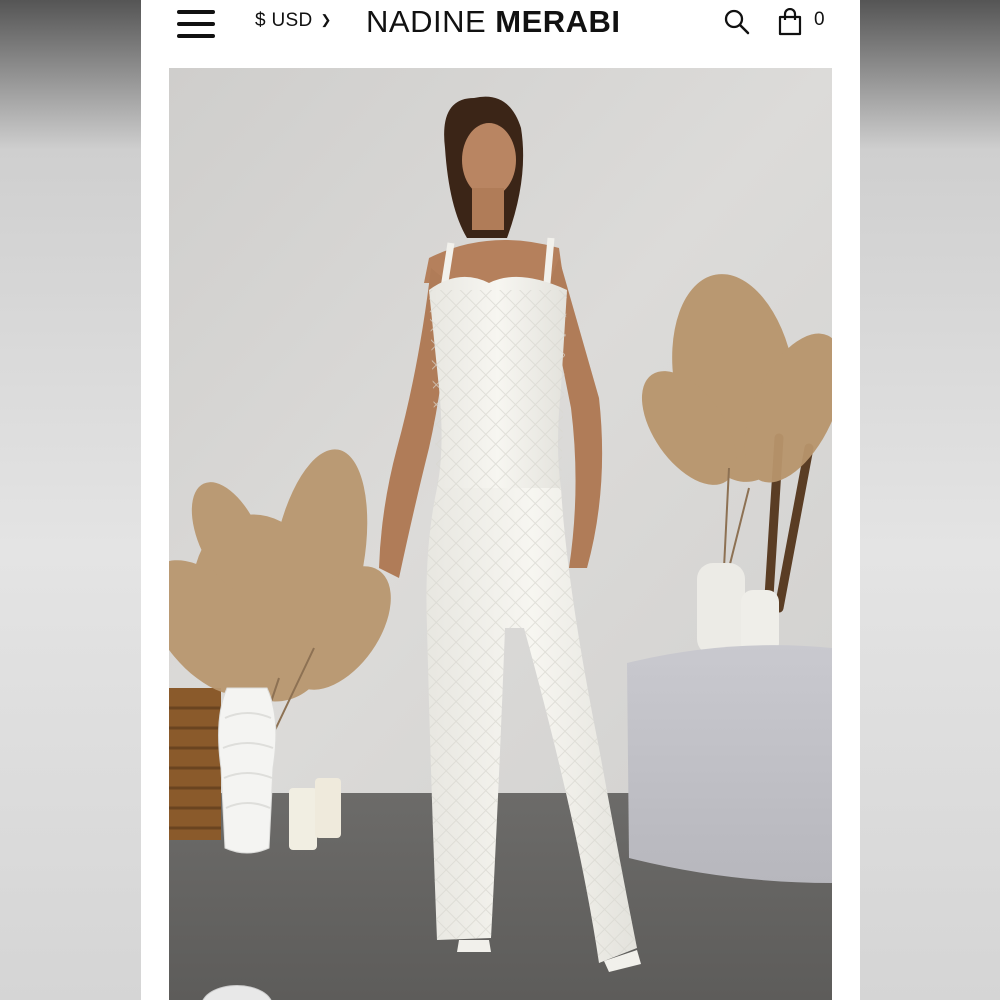 The height and width of the screenshot is (1000, 1000). What do you see at coordinates (197, 24) in the screenshot?
I see `hamburger-menu-icon` at bounding box center [197, 24].